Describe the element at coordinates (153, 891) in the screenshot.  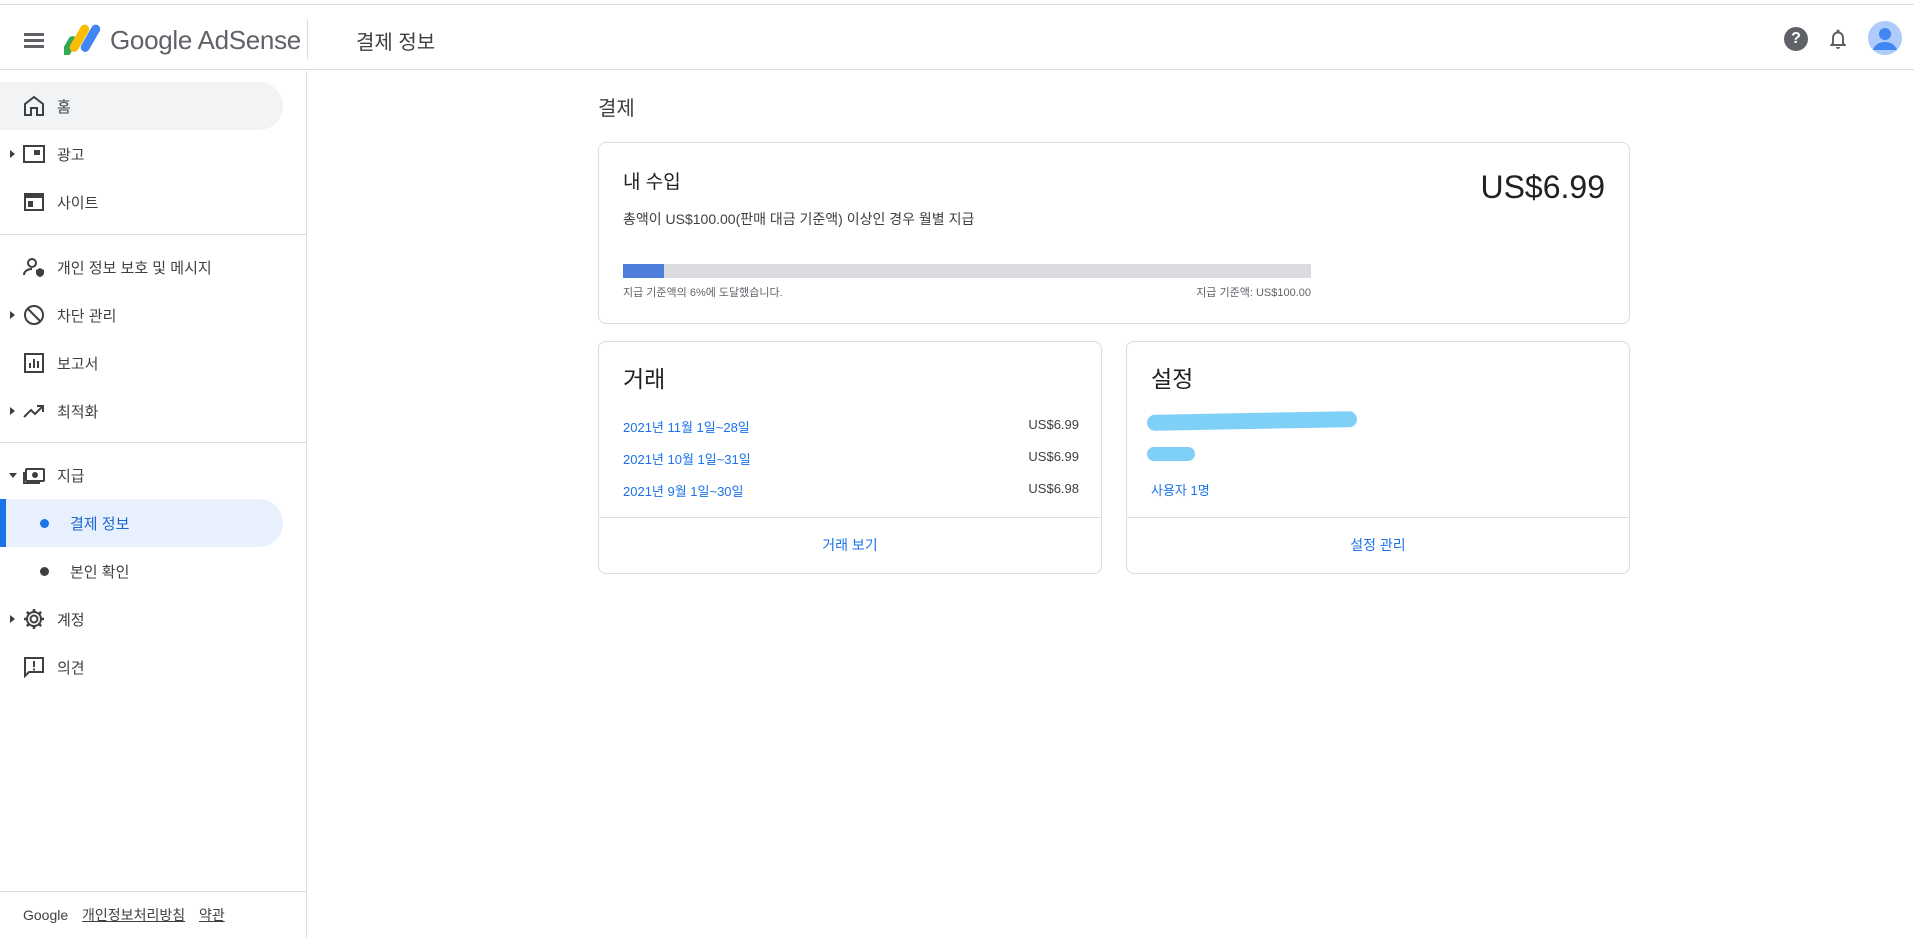
I see `sidebar-footer-divider` at that location.